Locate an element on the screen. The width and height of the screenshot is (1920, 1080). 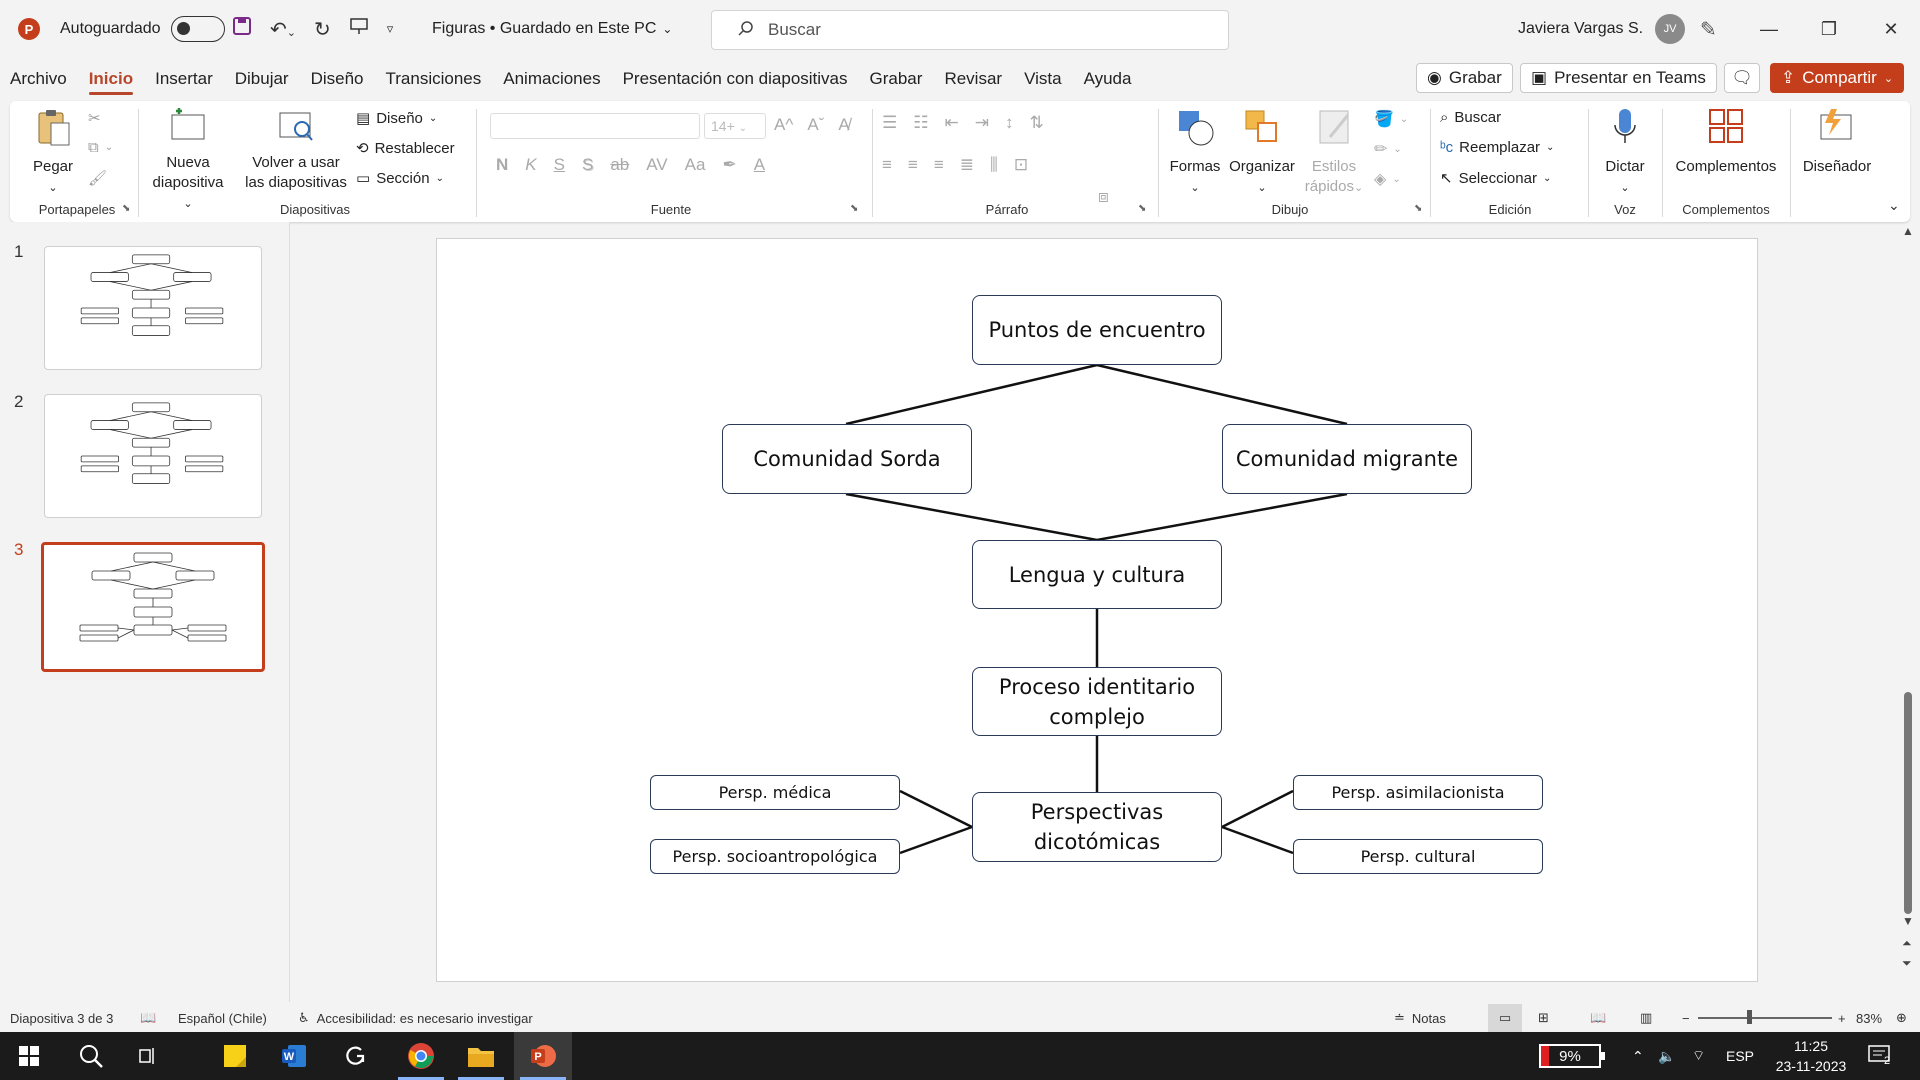
change-case-button: Aa is located at coordinates (695, 165).